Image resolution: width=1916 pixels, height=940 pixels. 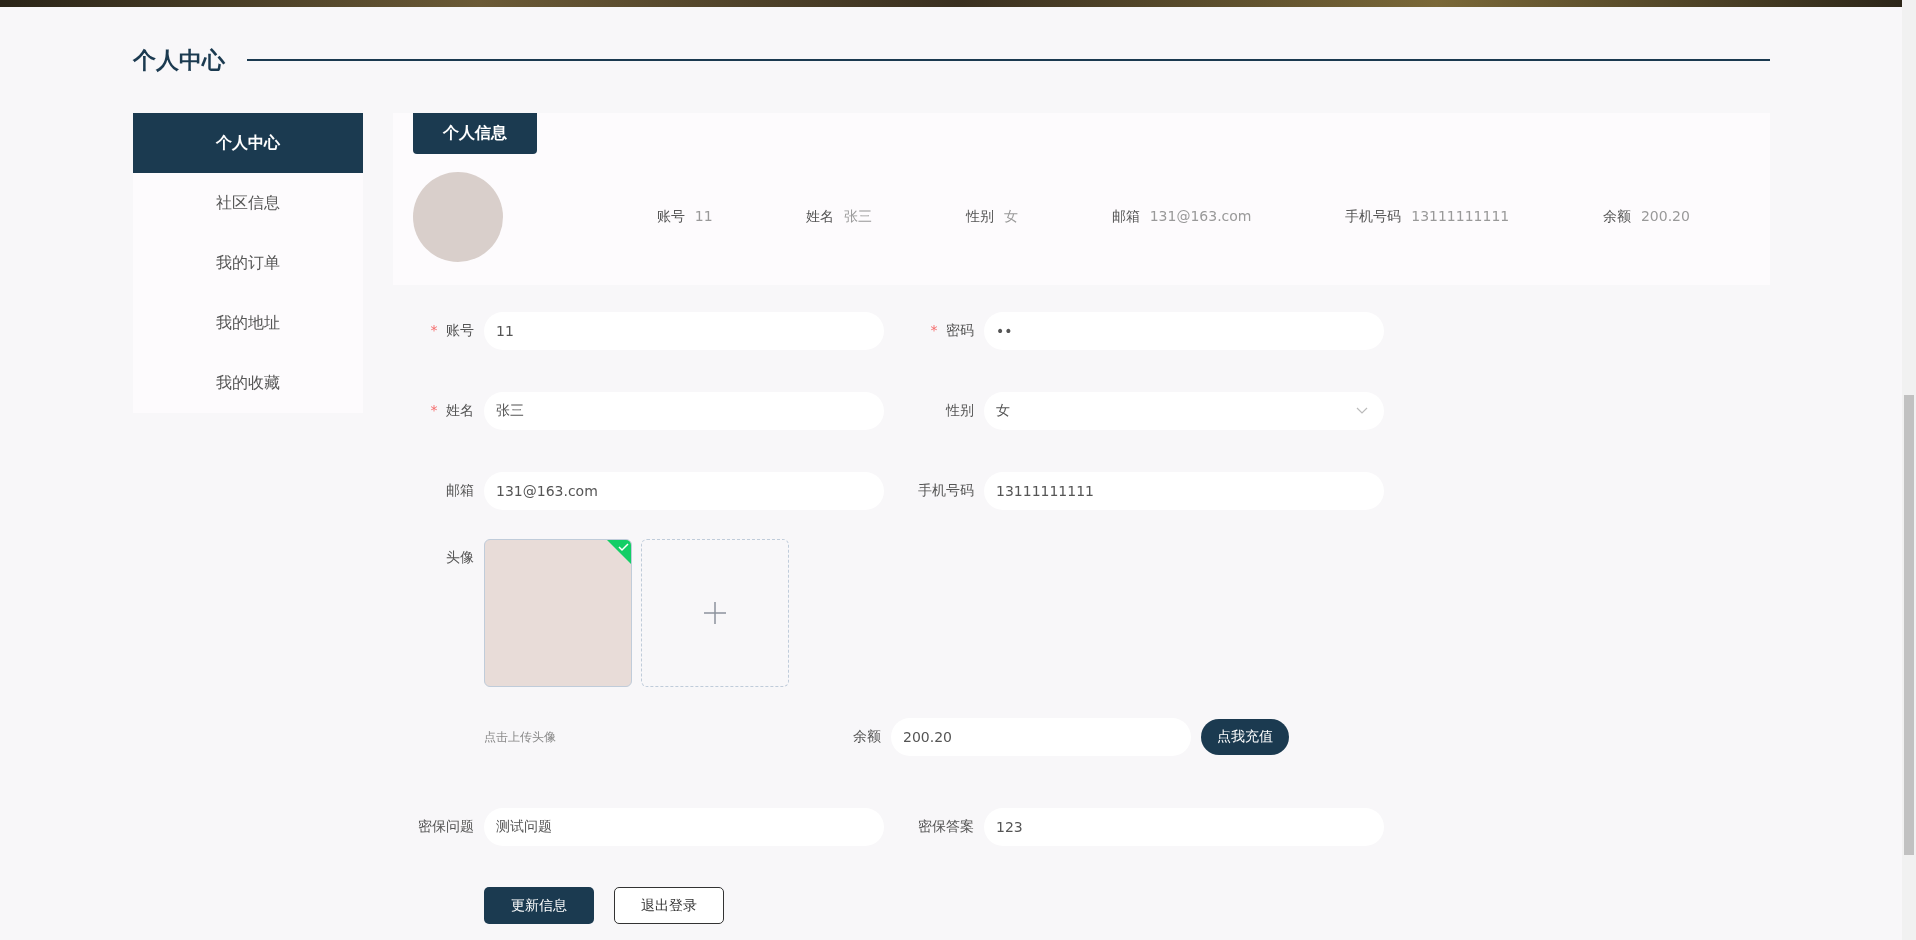 I want to click on sidebar-item: 我的订单, so click(x=248, y=263).